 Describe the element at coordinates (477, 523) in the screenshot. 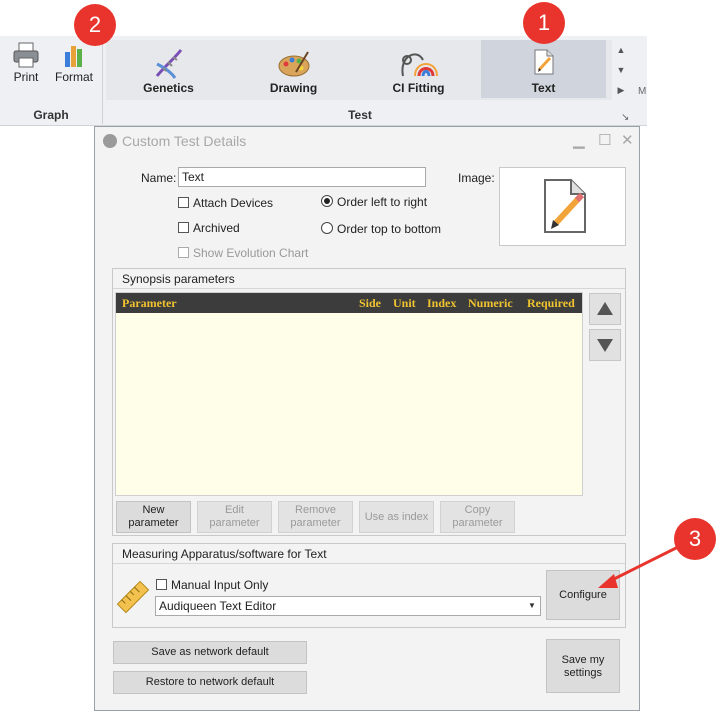

I see `copy-parameter-label-2: parameter` at that location.